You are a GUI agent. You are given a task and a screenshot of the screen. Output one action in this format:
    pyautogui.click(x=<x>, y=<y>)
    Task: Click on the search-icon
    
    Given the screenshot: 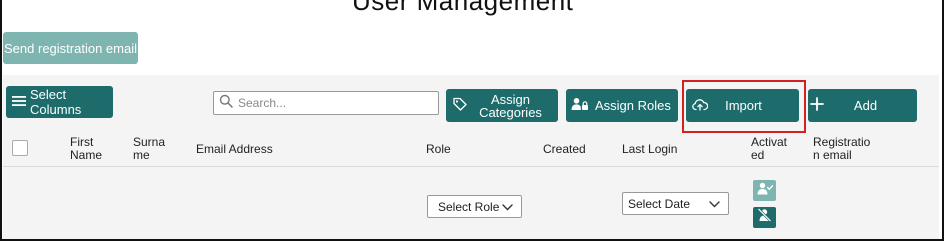 What is the action you would take?
    pyautogui.click(x=226, y=103)
    